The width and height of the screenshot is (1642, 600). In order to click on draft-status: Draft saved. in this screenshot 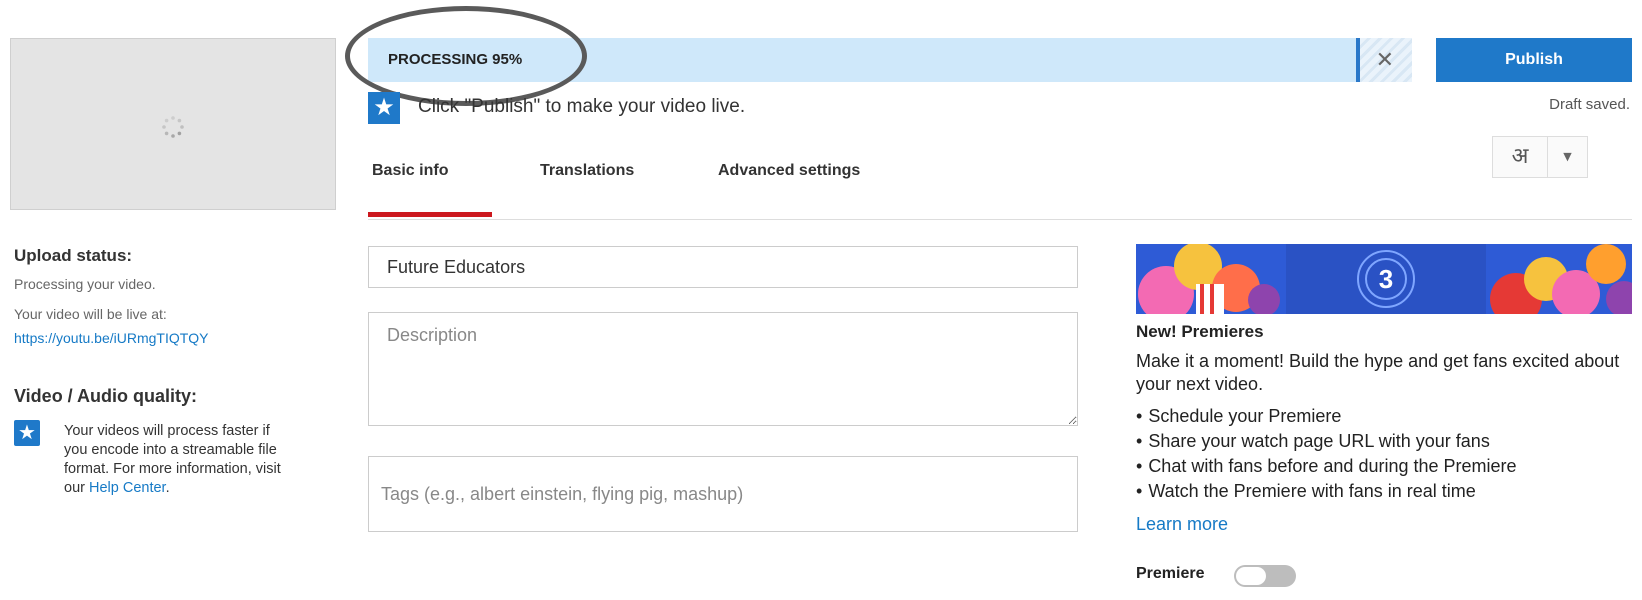, I will do `click(1589, 104)`.